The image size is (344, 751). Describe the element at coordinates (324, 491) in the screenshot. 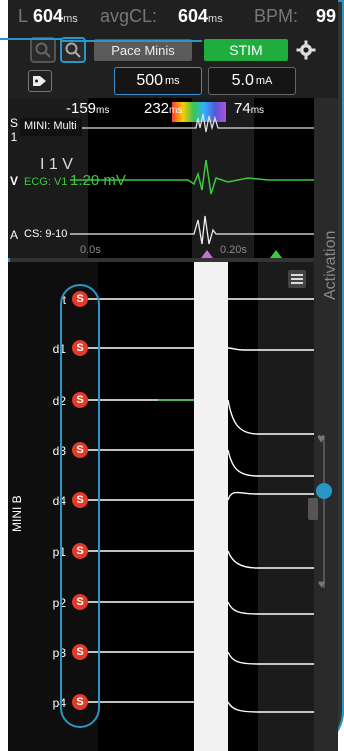

I see `slider-handle` at that location.